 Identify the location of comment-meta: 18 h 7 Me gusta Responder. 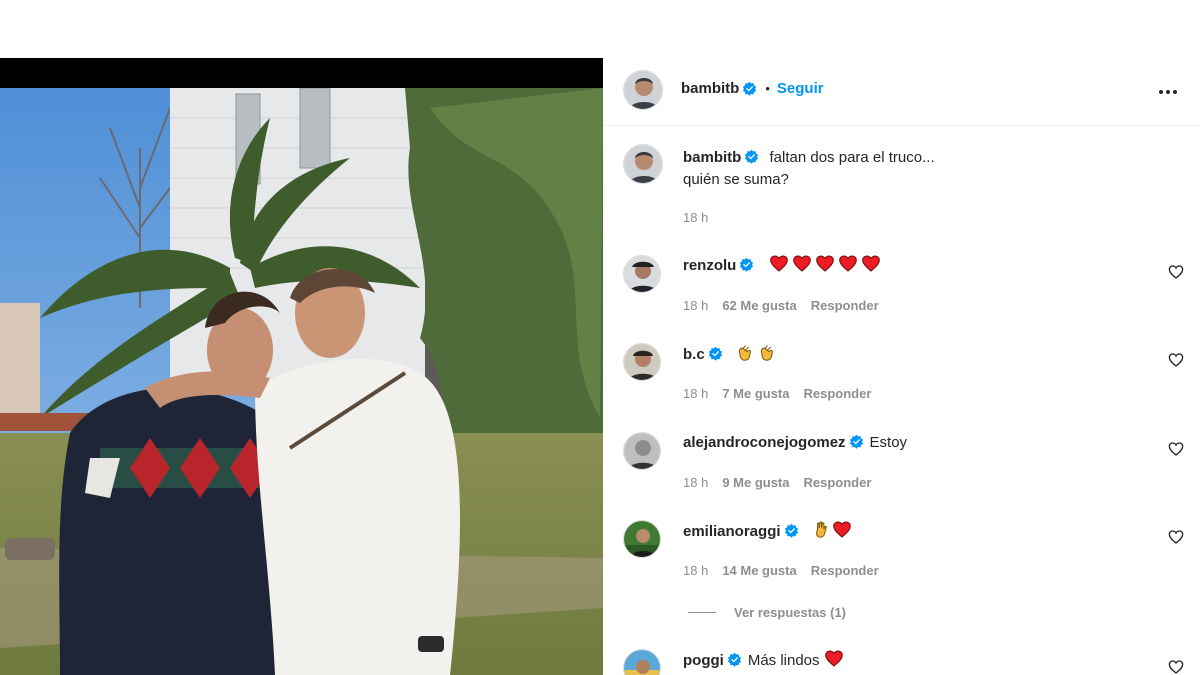
(777, 393).